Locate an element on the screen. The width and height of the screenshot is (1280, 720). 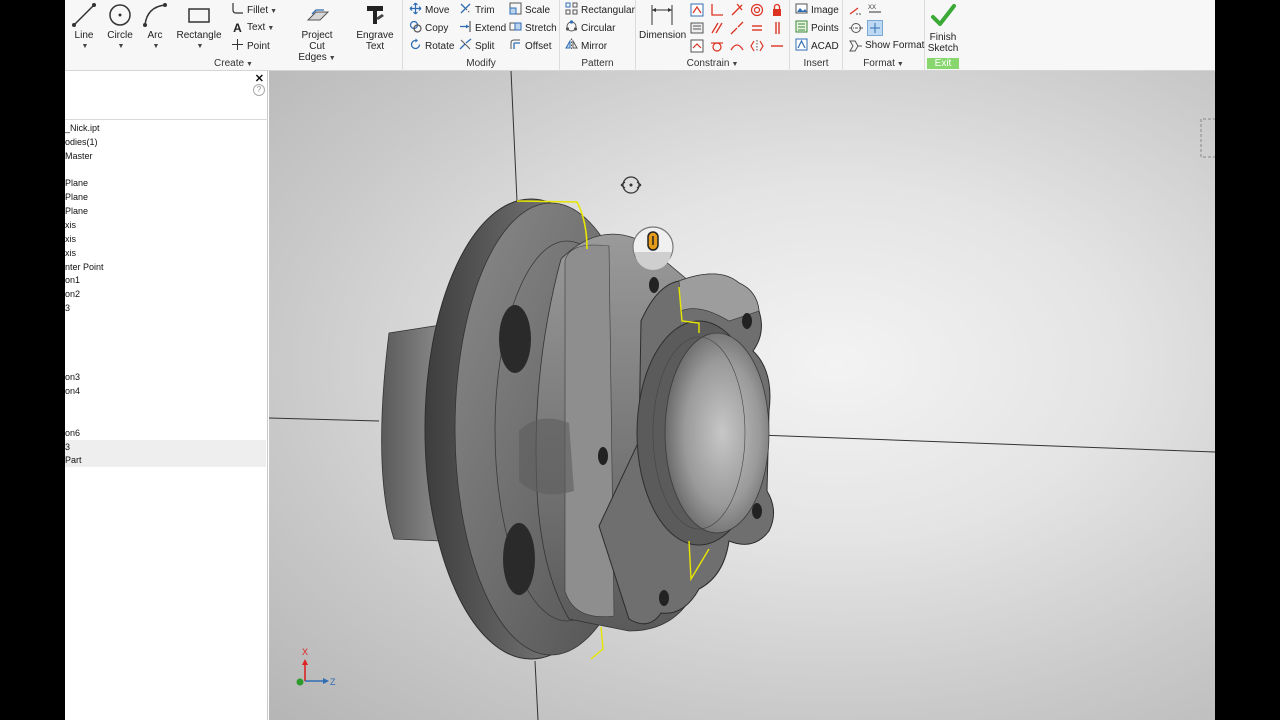
text-button: A Text ▼ is located at coordinates (252, 28).